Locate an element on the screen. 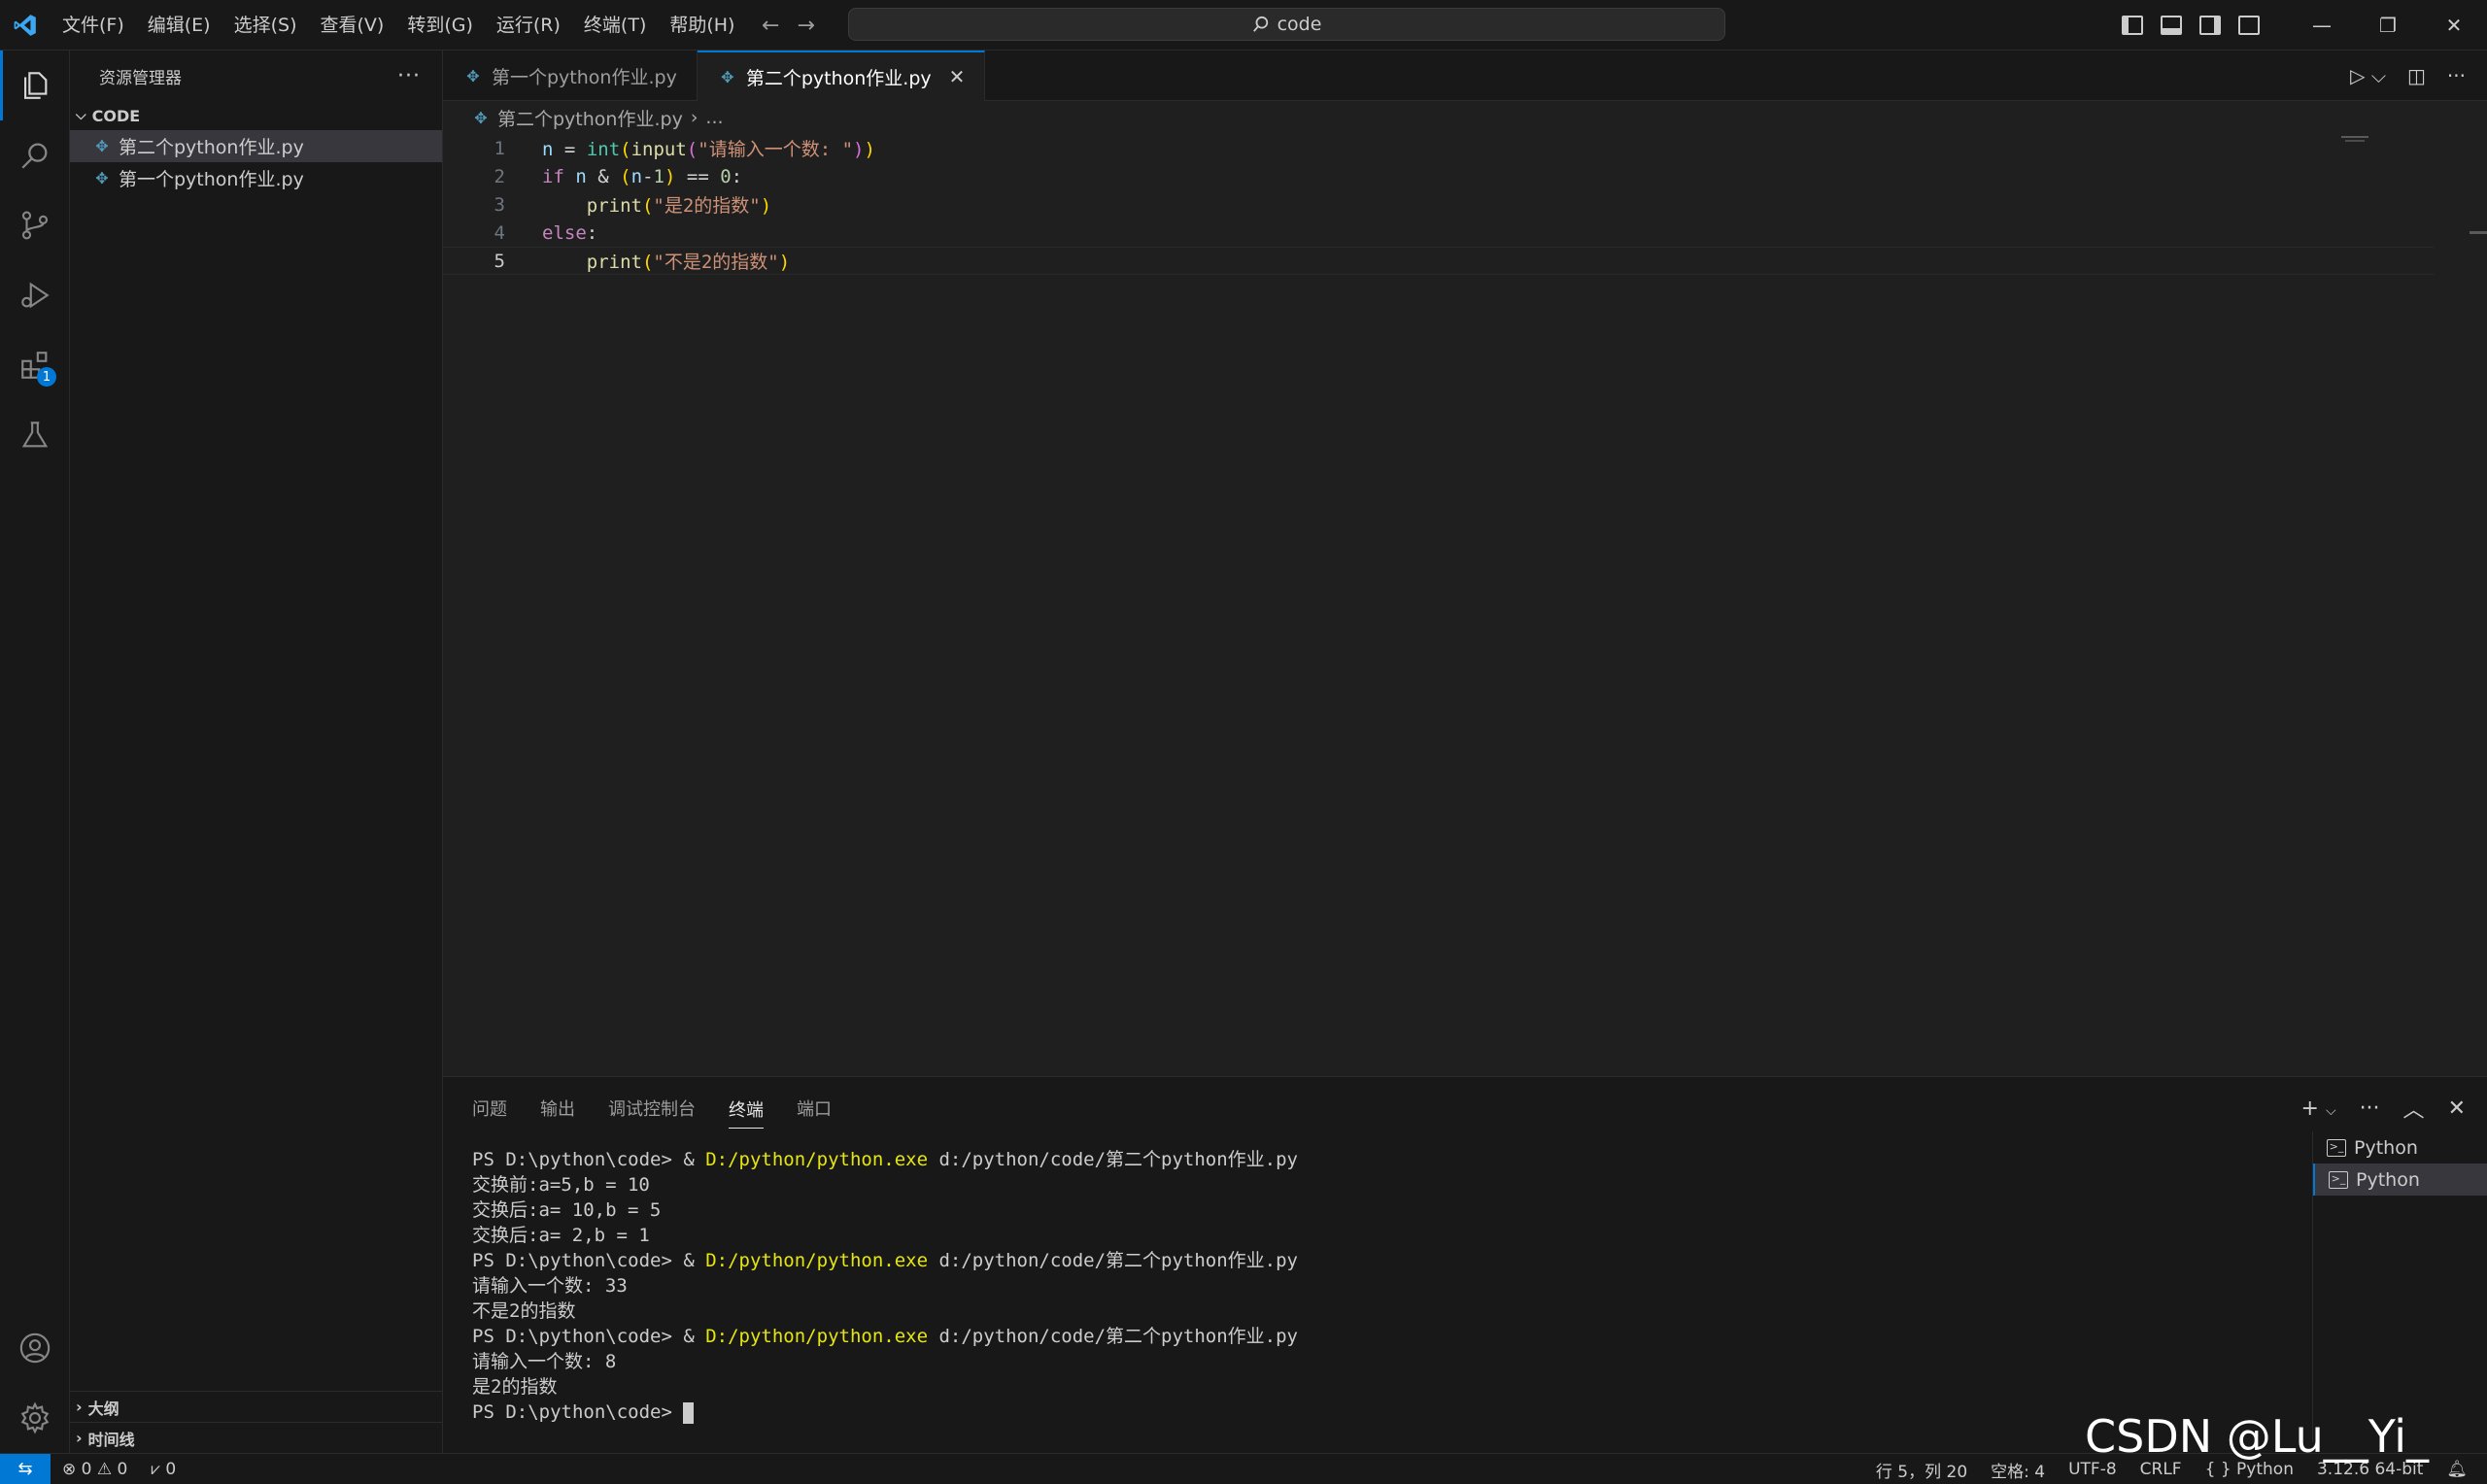 The width and height of the screenshot is (2487, 1484). minimize-button: — is located at coordinates (2322, 25).